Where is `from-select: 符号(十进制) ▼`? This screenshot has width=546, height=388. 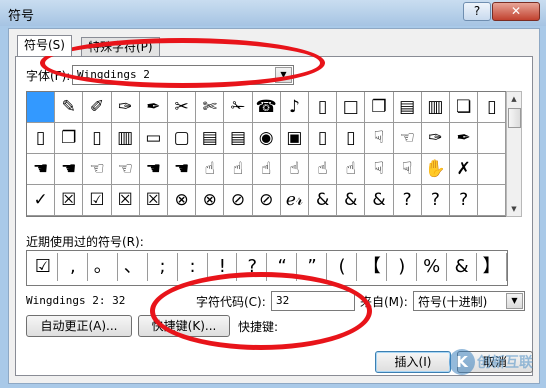 from-select: 符号(十进制) ▼ is located at coordinates (469, 301).